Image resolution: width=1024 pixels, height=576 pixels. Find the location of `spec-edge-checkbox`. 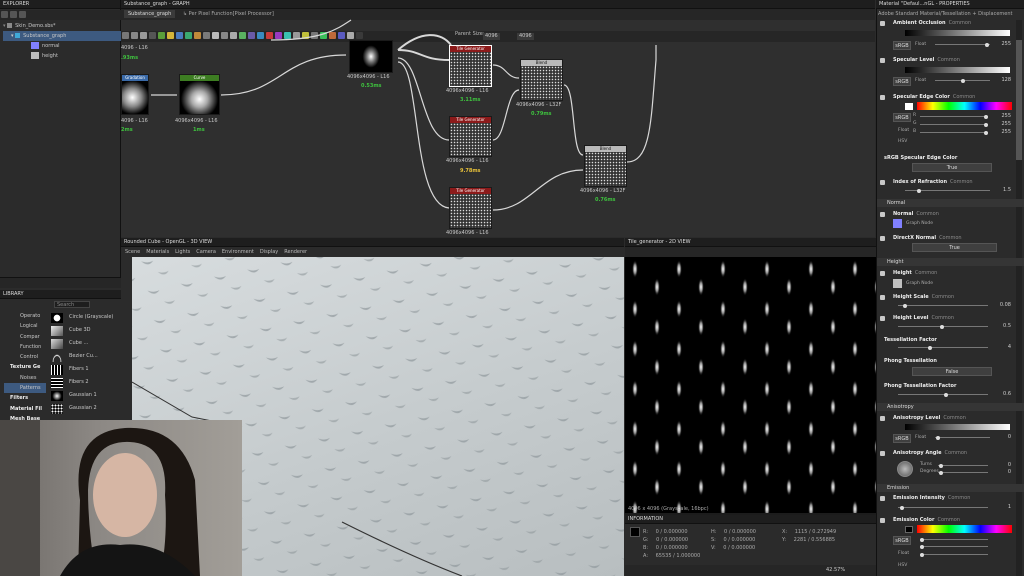

spec-edge-checkbox is located at coordinates (882, 97).